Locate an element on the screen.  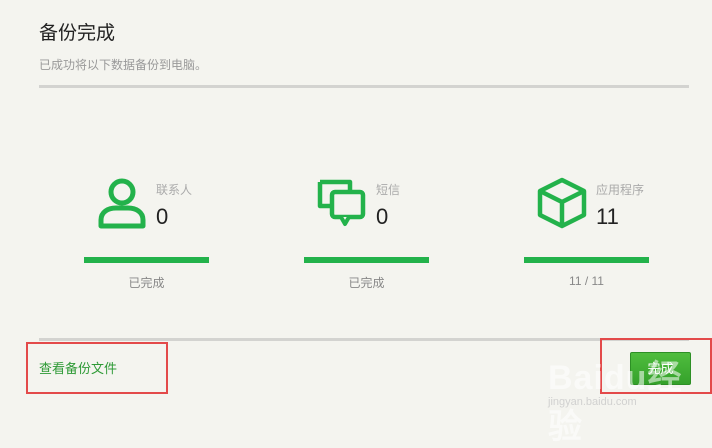
backup-item-contacts: 联系人 0 已完成 is located at coordinates (174, 236).